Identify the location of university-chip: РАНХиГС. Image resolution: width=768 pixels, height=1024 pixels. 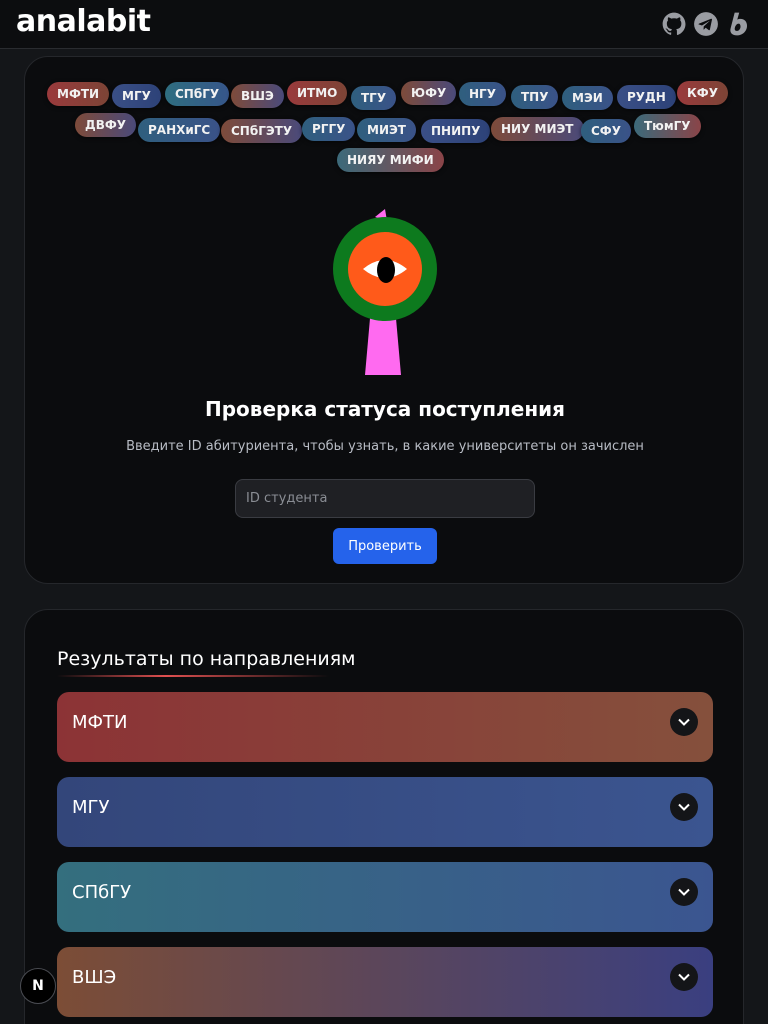
(179, 130).